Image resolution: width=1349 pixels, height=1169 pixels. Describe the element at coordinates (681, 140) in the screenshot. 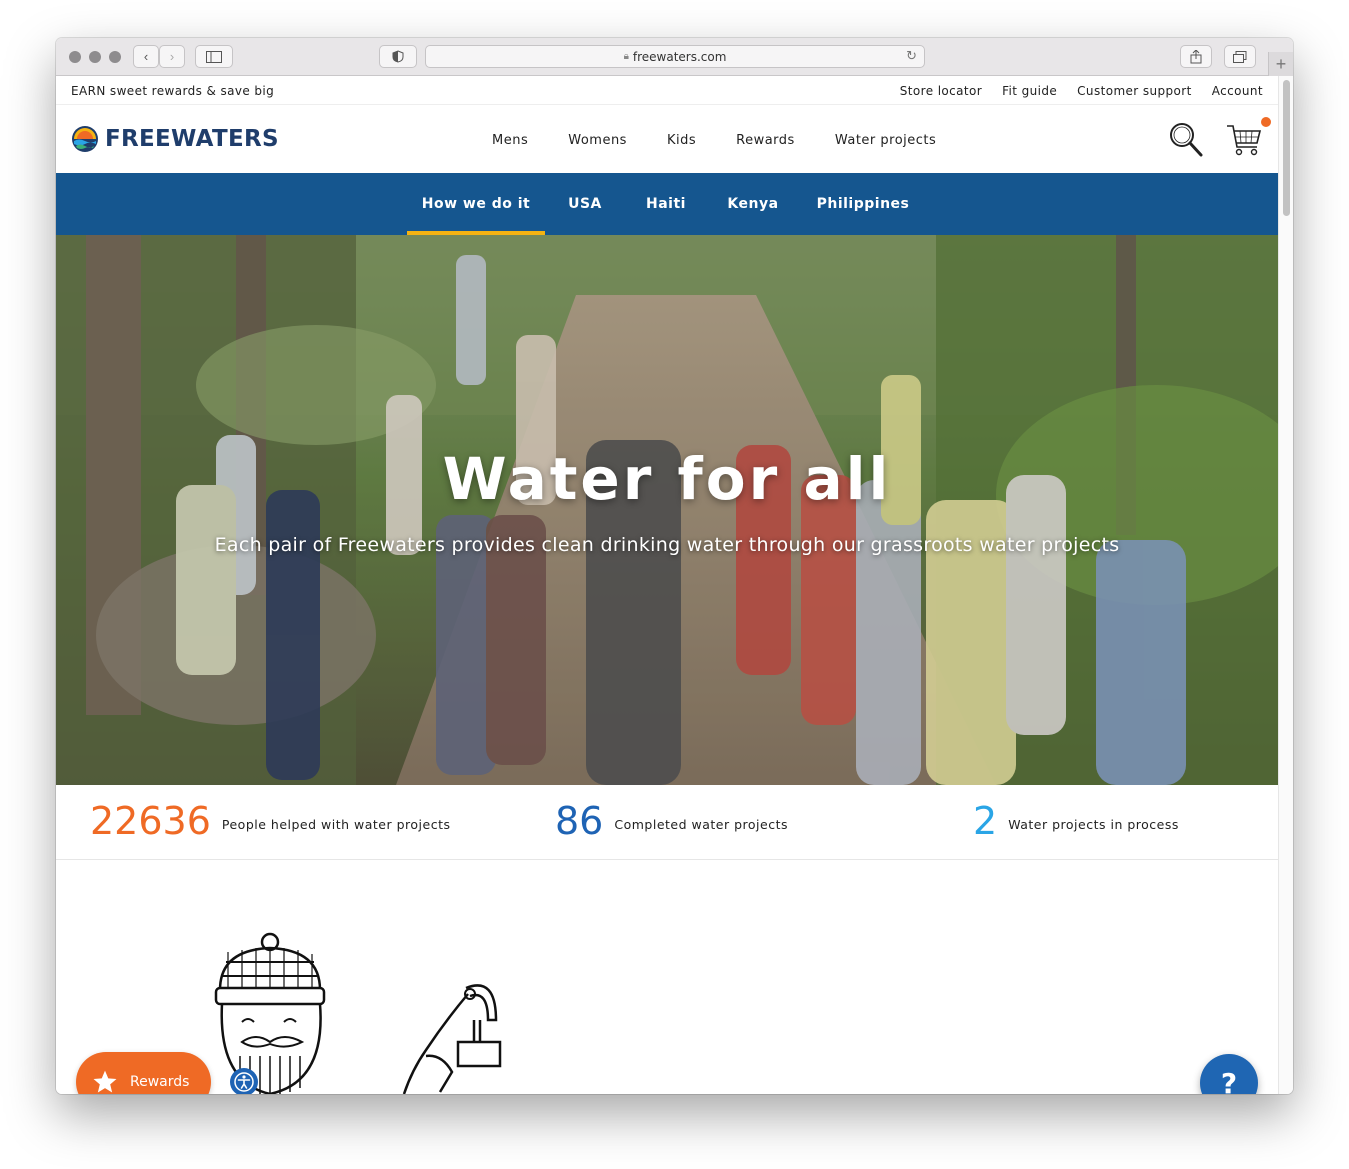

I see `nav-item-kids: Kids` at that location.